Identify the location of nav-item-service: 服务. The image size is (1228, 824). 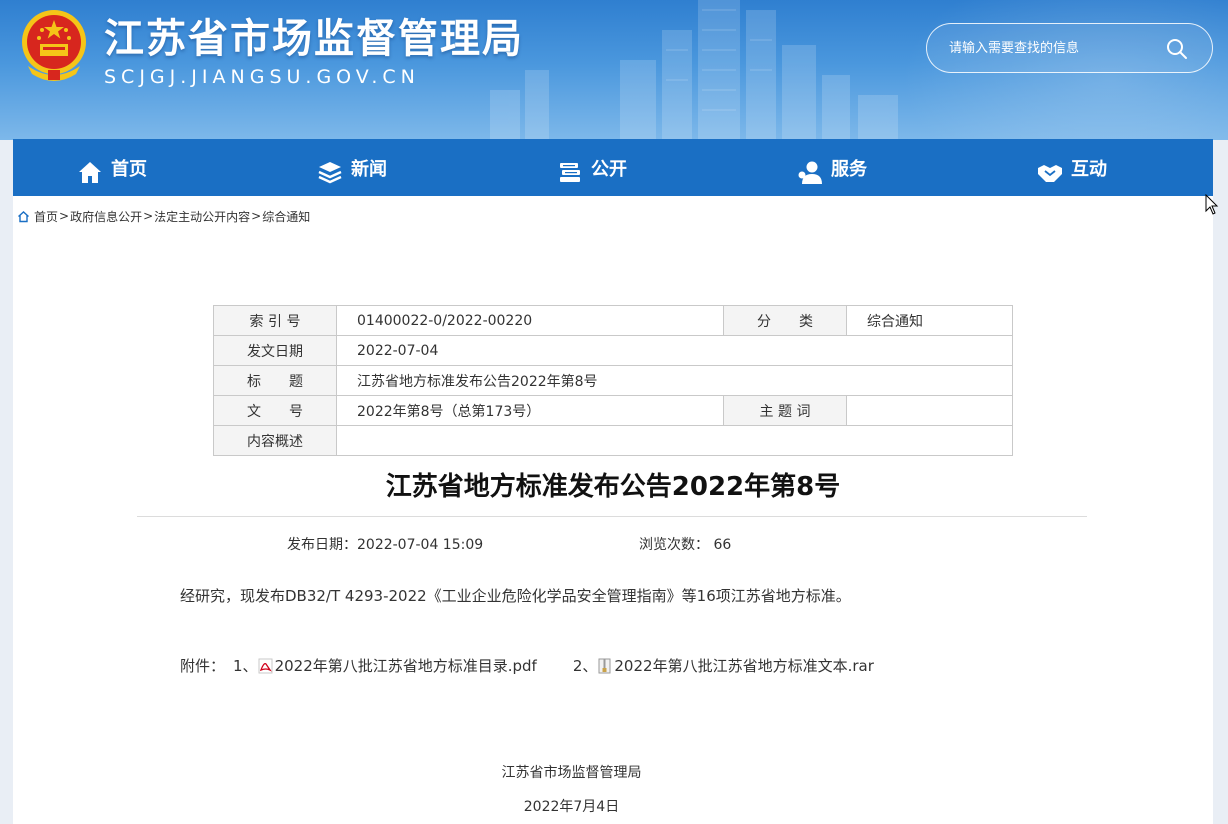
(853, 167).